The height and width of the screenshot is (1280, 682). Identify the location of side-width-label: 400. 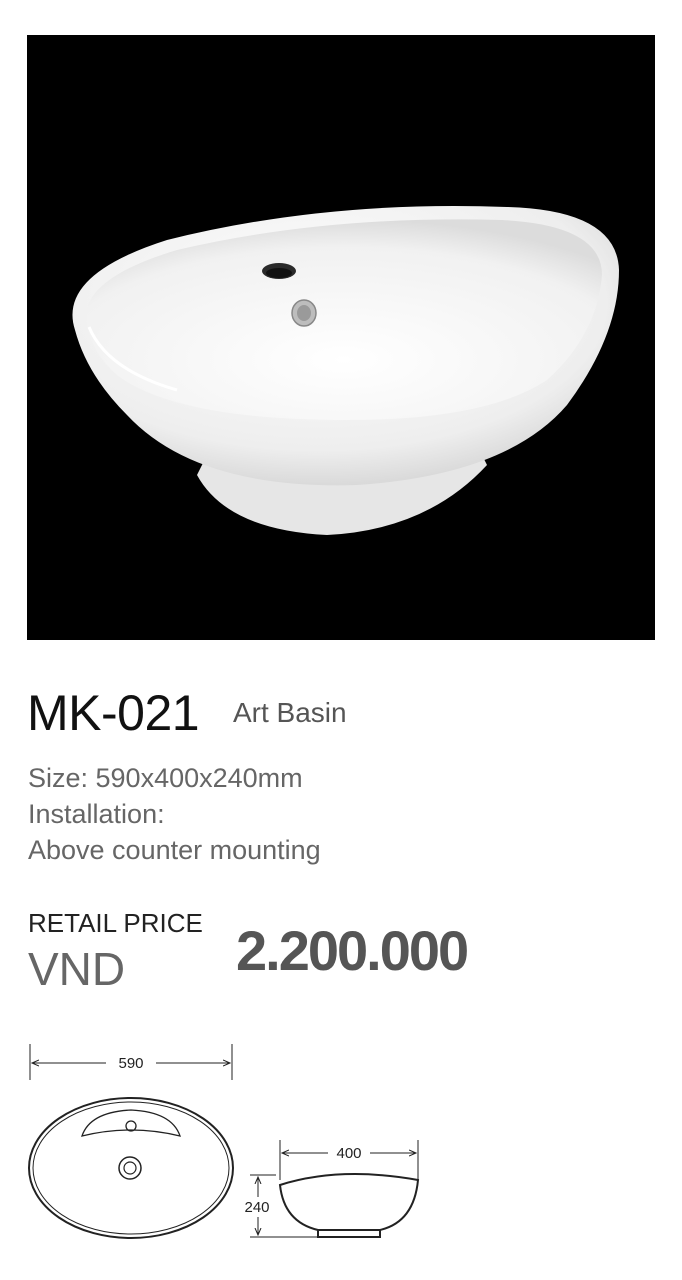
(348, 1153).